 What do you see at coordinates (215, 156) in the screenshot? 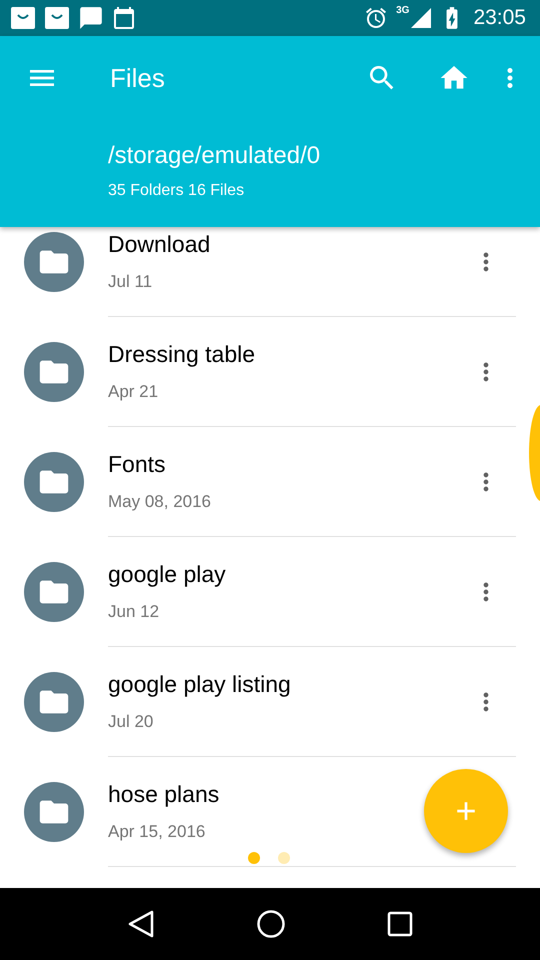
I see `folder-path: /storage/emulated/0` at bounding box center [215, 156].